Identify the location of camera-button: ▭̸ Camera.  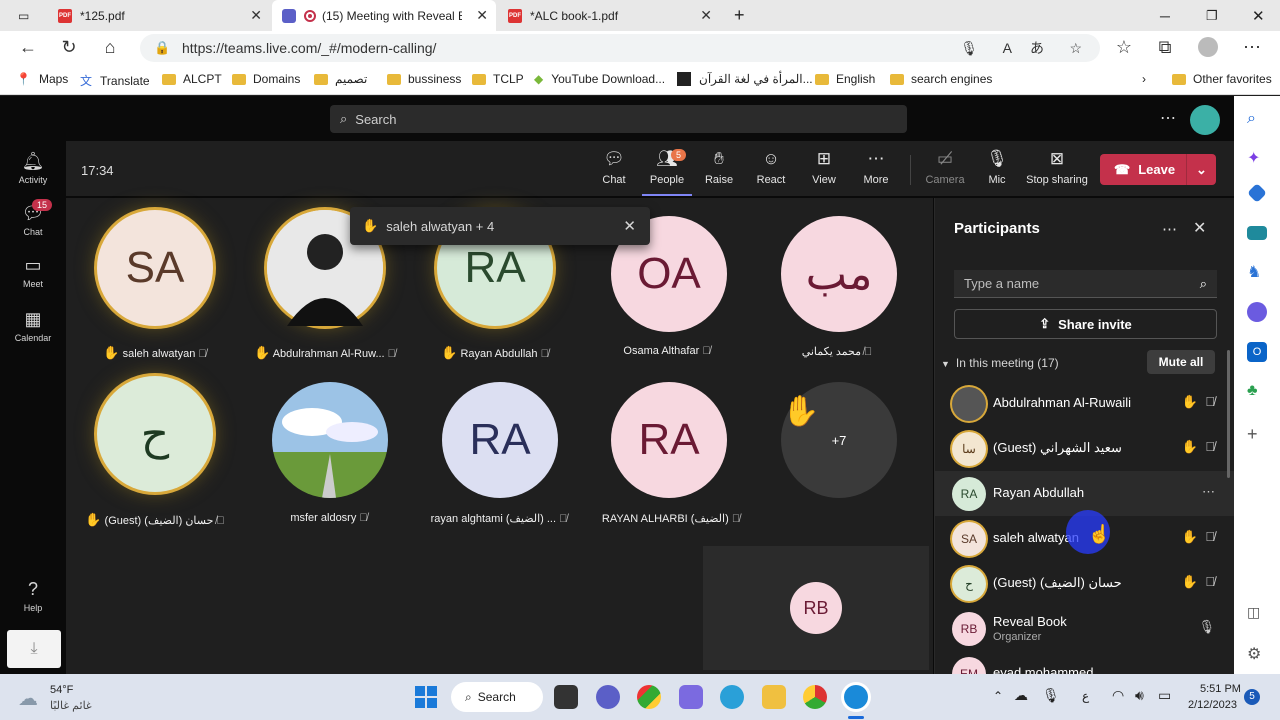
(945, 167).